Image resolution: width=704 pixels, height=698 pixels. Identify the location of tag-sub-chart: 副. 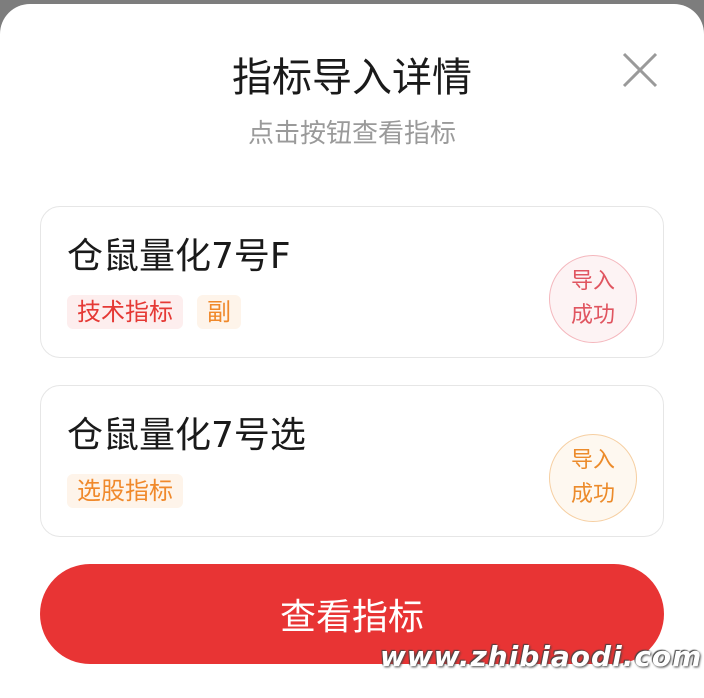
(219, 312).